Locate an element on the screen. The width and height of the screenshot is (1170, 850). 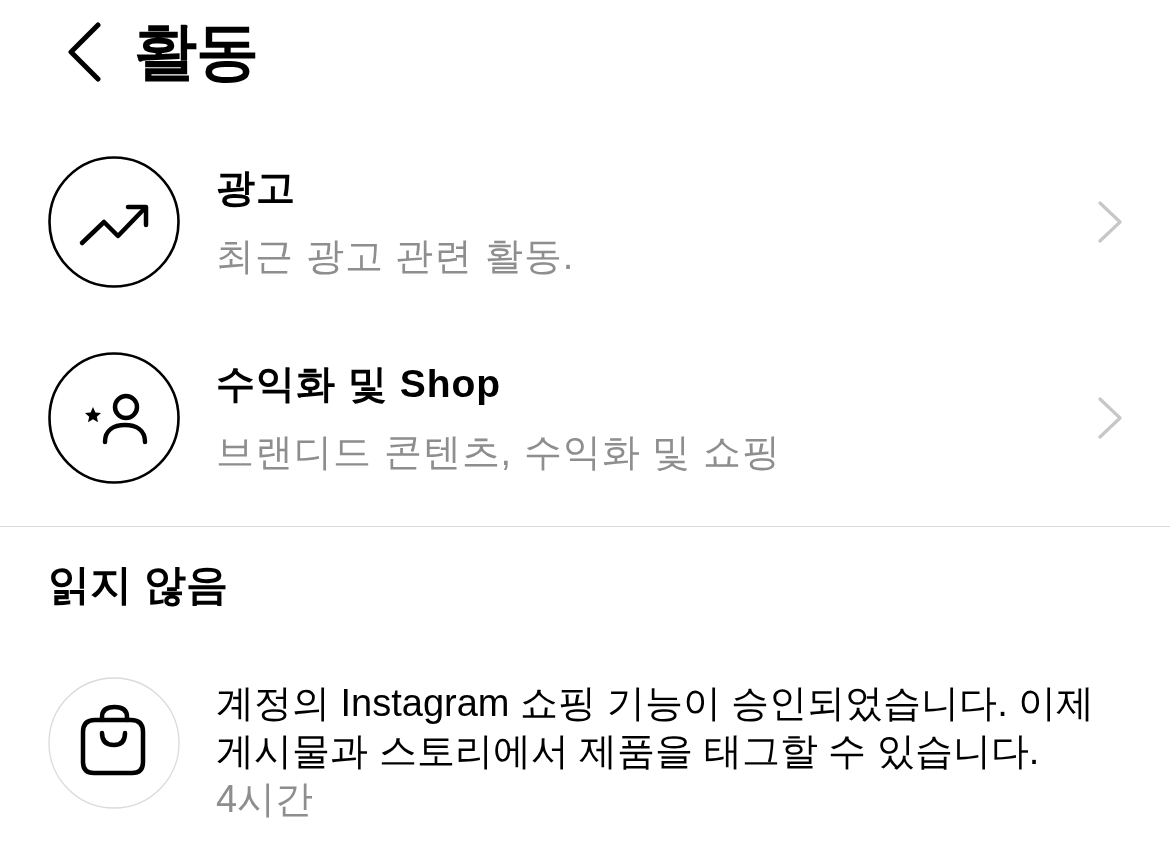
back-icon is located at coordinates (84, 52).